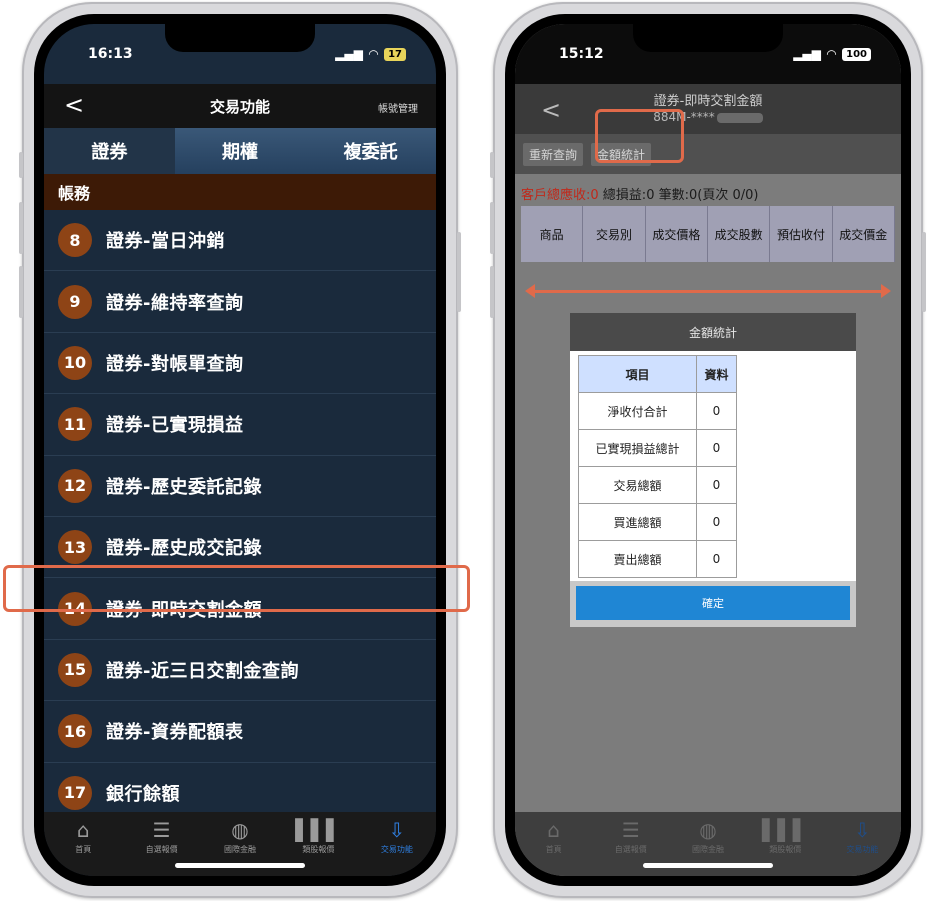 This screenshot has height=901, width=936. I want to click on tab-bar-top: 證券 期權 複委託, so click(240, 151).